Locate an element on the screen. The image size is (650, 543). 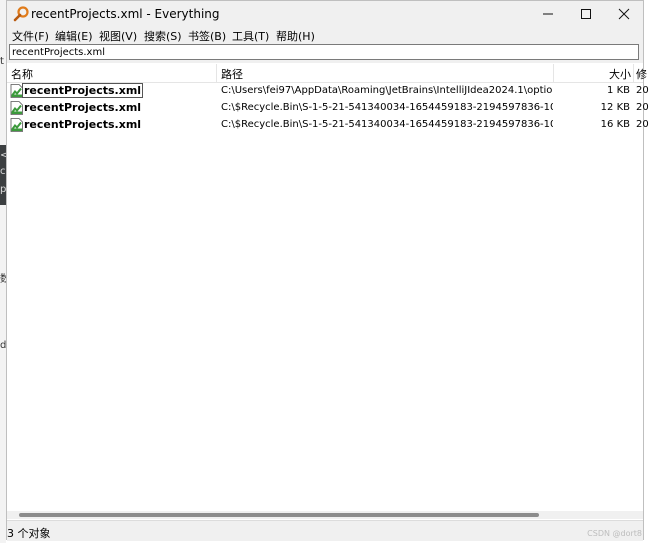
search-bar is located at coordinates (325, 53).